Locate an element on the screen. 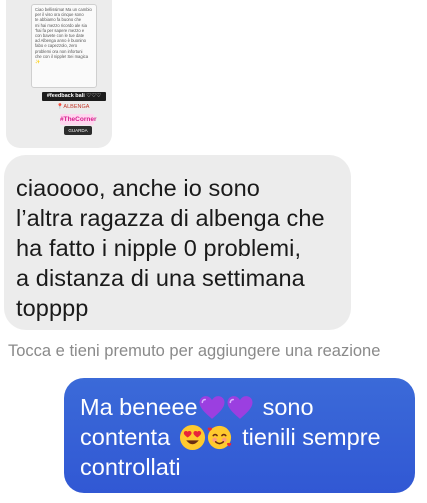  outgoing-line-1: Ma beneee sono is located at coordinates (247, 407).